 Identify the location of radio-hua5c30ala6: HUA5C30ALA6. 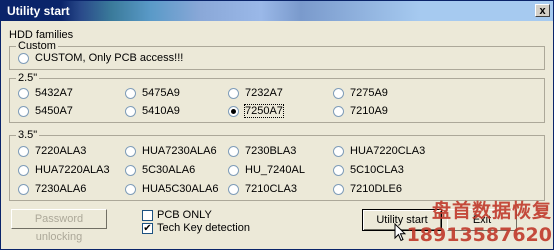
(171, 189).